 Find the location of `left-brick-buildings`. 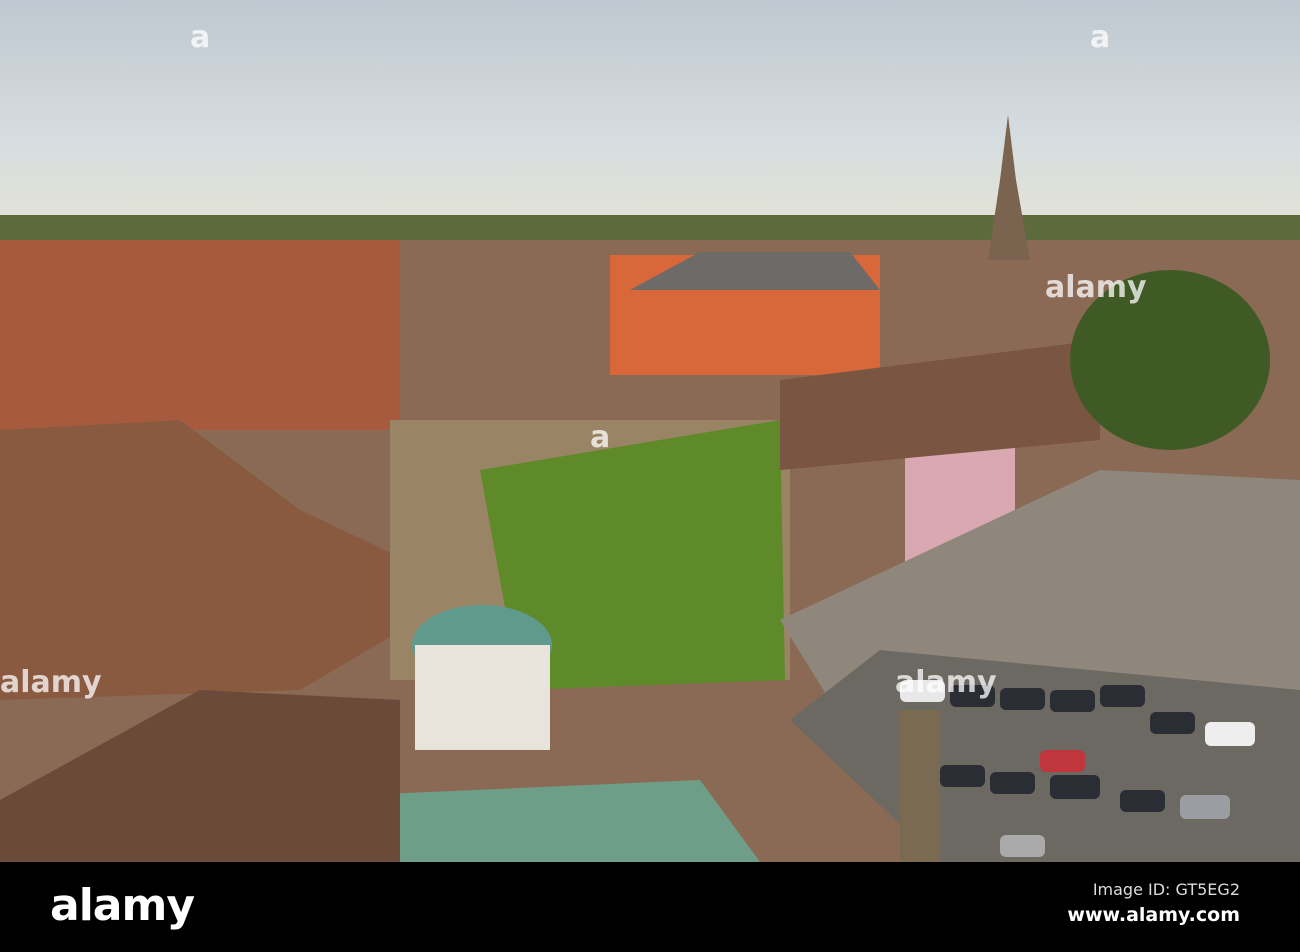

left-brick-buildings is located at coordinates (200, 335).